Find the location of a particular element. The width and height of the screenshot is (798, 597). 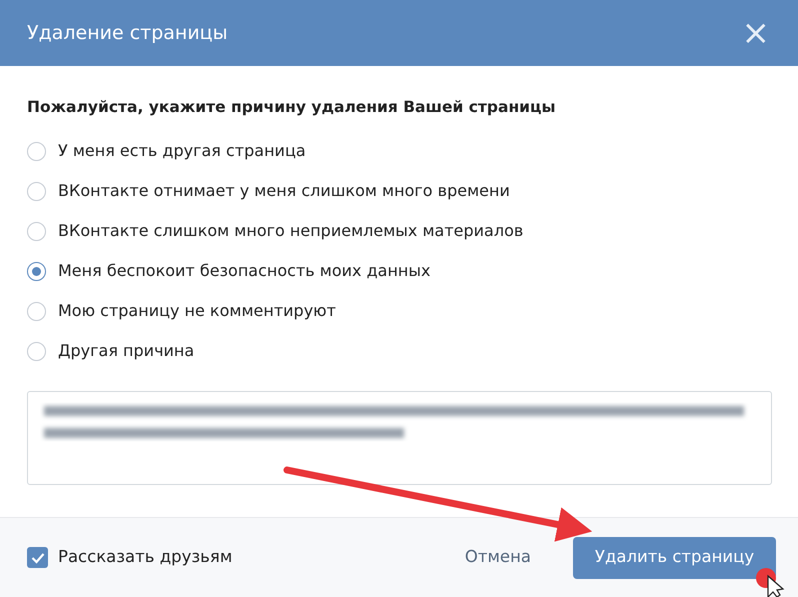

reason-label: Меня беспокоит безопасность моих данных is located at coordinates (244, 271).